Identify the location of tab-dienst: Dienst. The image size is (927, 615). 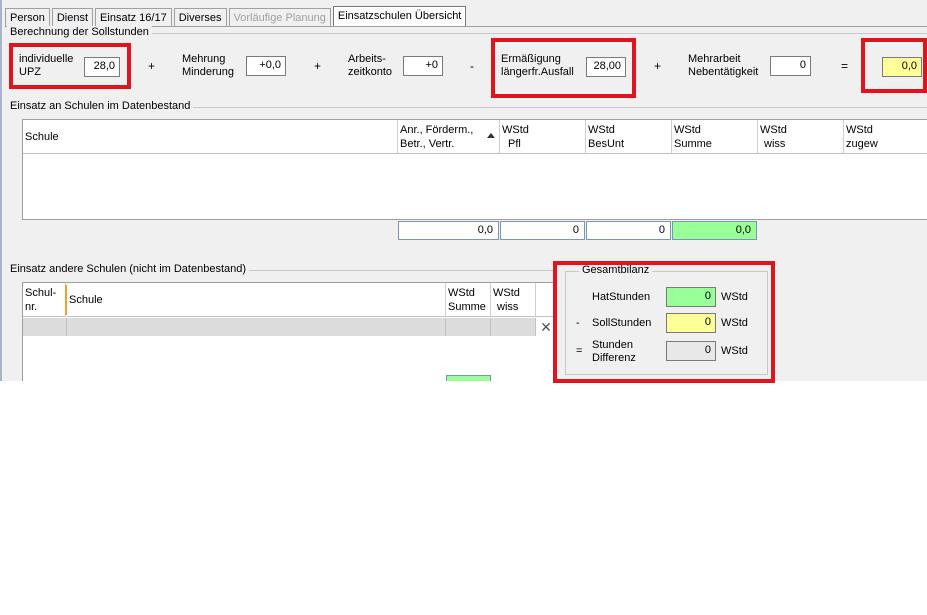
(72, 17).